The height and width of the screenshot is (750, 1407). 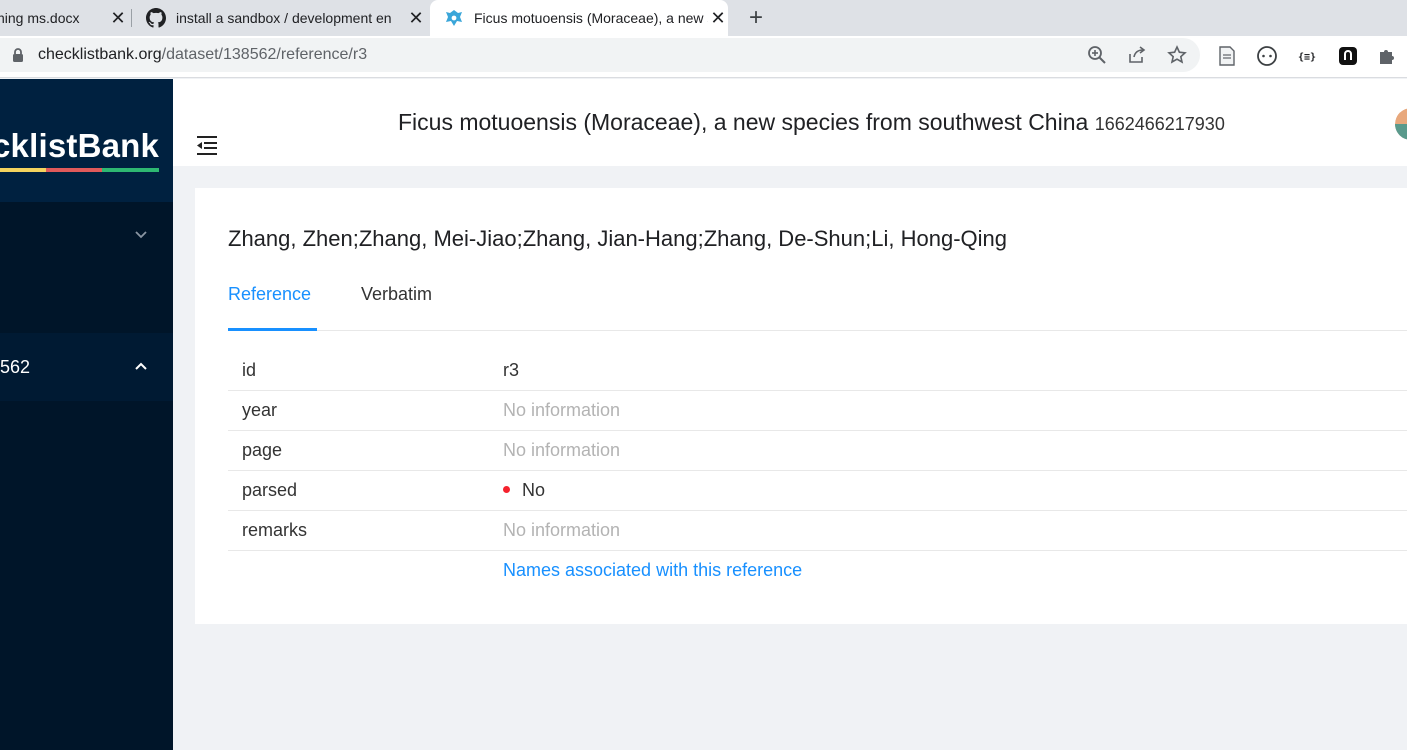 I want to click on zoom-icon, so click(x=1097, y=55).